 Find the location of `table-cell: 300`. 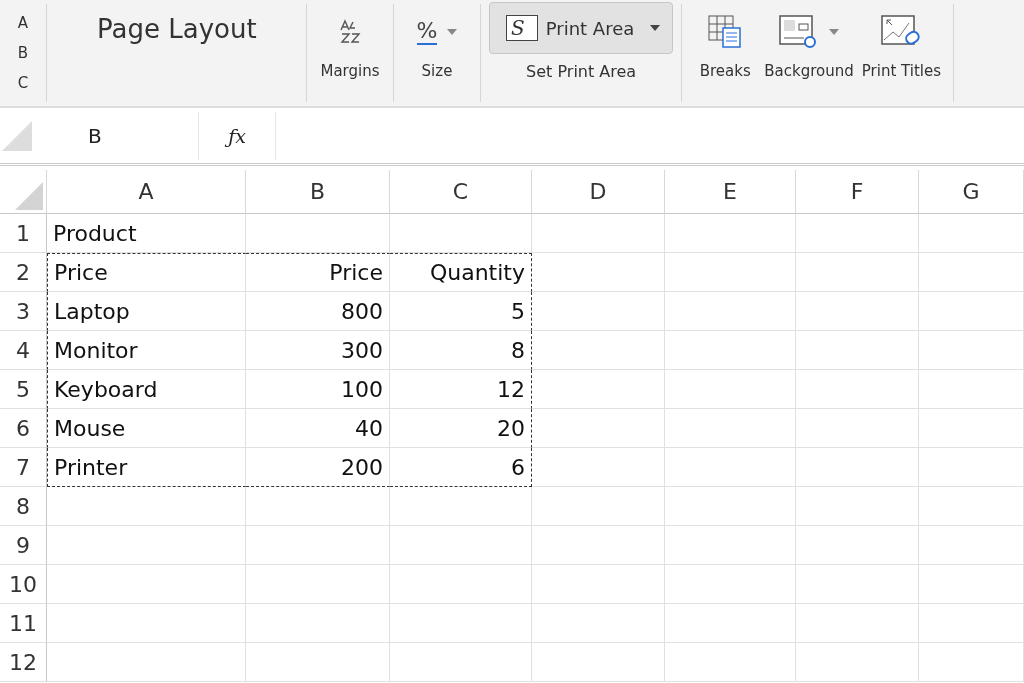

table-cell: 300 is located at coordinates (318, 350).